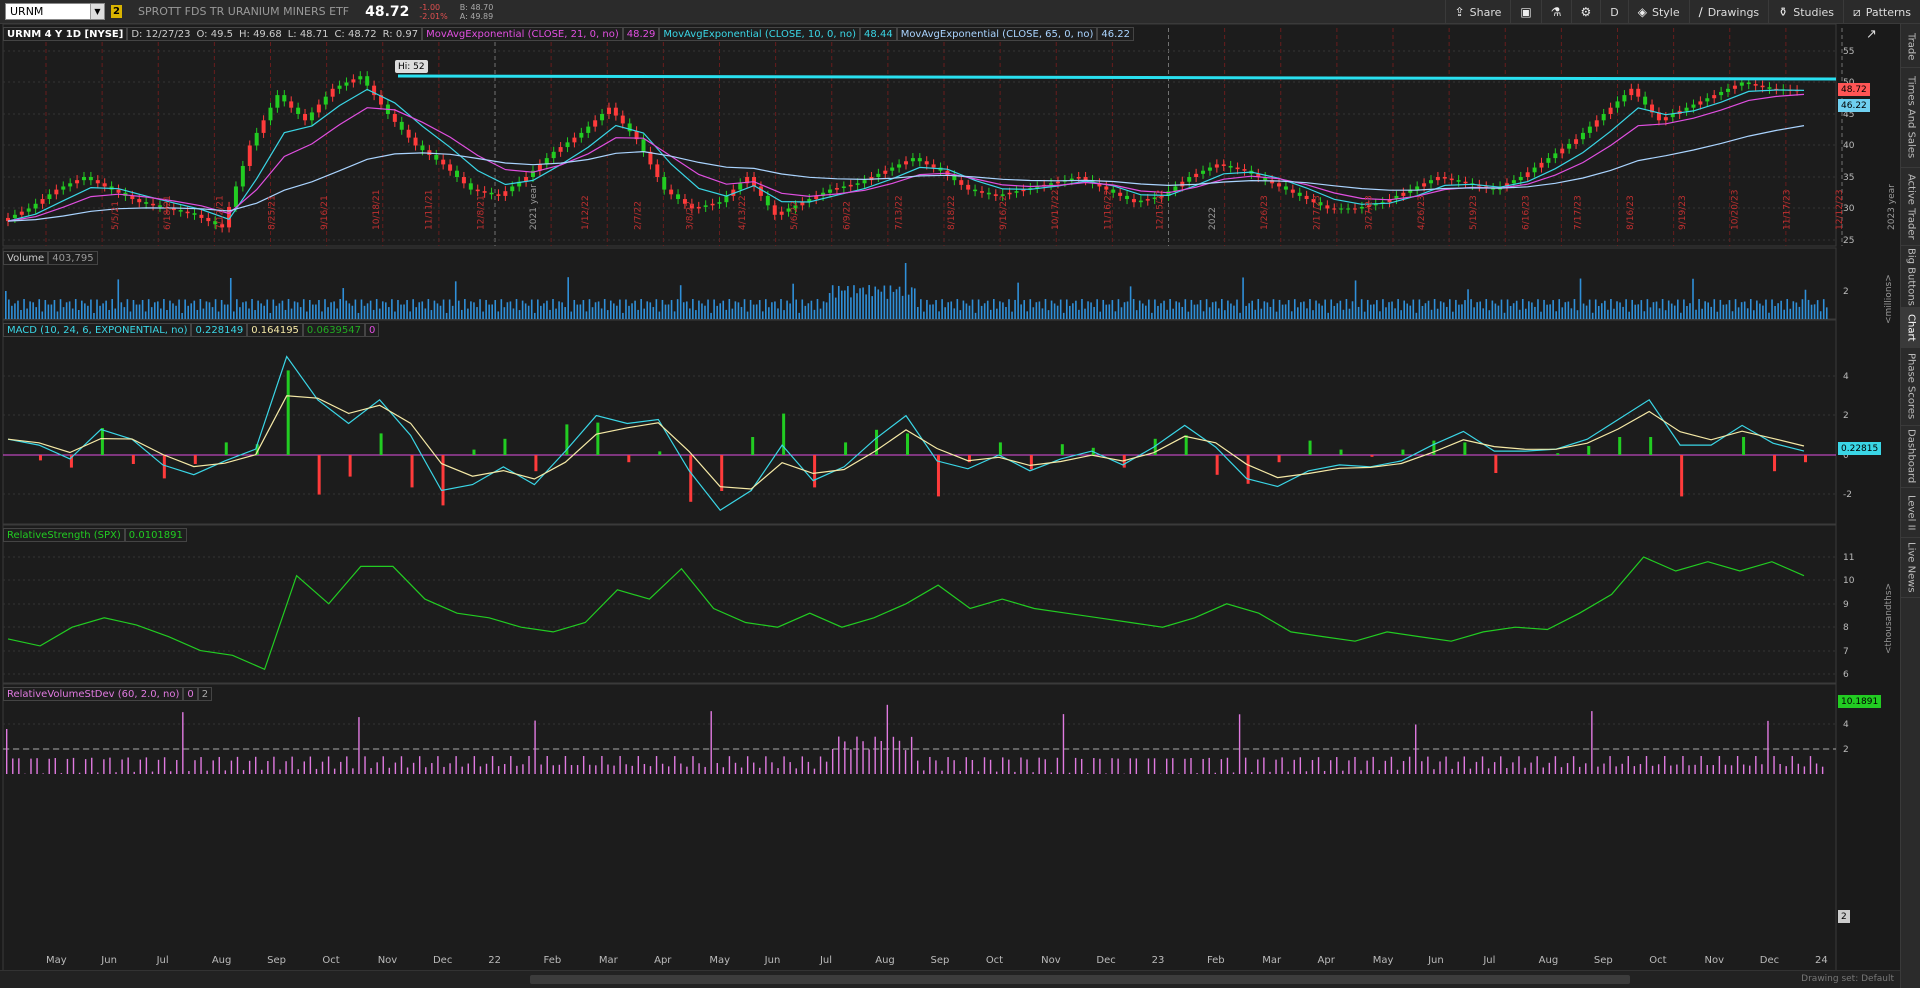  Describe the element at coordinates (997, 34) in the screenshot. I see `study-ema65-label: MovAvgExponential (CLOSE, 65, 0, no)` at that location.